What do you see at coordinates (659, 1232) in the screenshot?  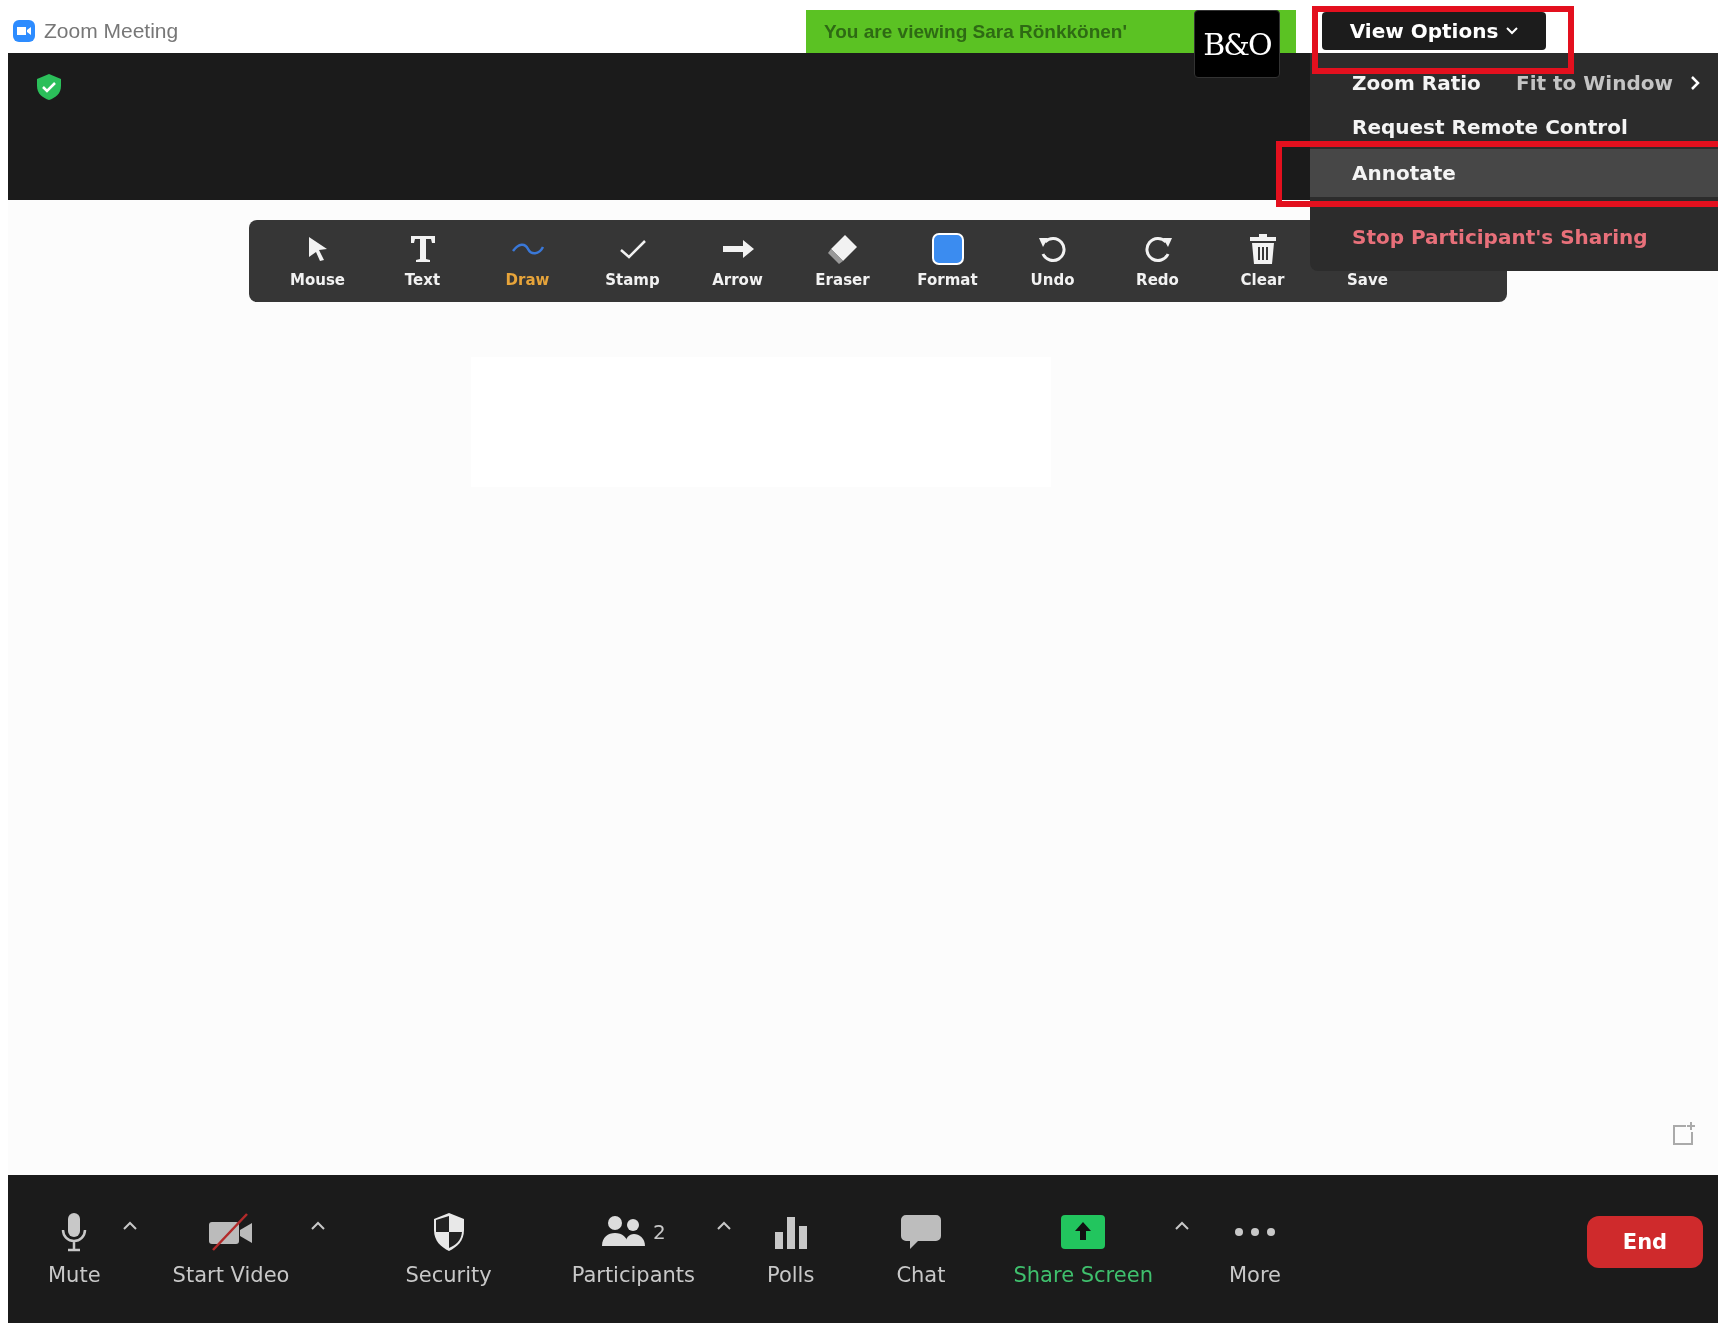 I see `participant-count: 2` at bounding box center [659, 1232].